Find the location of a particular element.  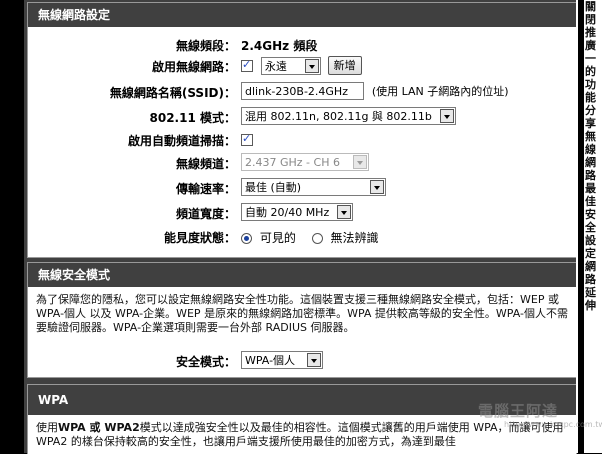

right-help-sidebar: 關閉推廣一的功能分享無線網路最佳安全設定網路延伸 is located at coordinates (589, 226).